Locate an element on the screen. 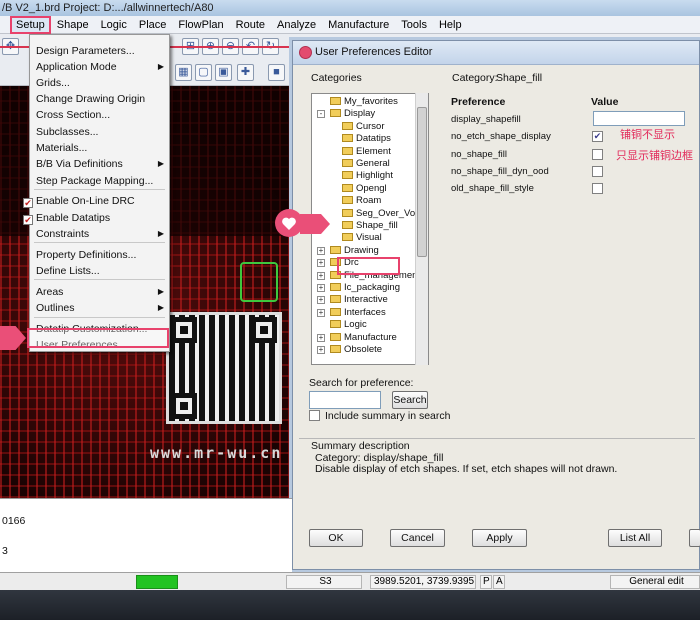  setup-menu-item: Application Mode ▶ is located at coordinates (99, 67).